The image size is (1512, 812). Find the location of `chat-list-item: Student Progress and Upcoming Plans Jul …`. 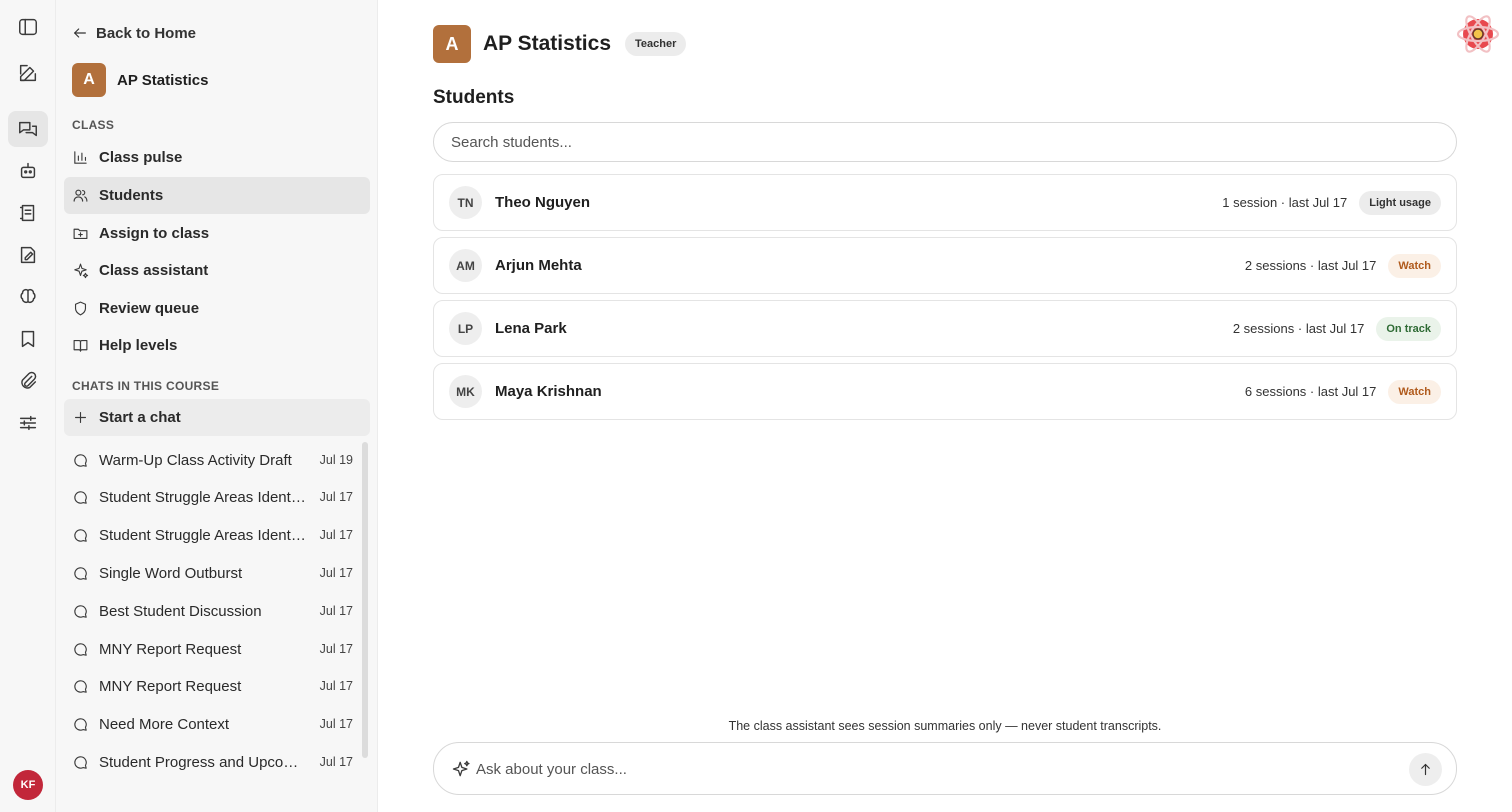

chat-list-item: Student Progress and Upcoming Plans Jul … is located at coordinates (212, 762).